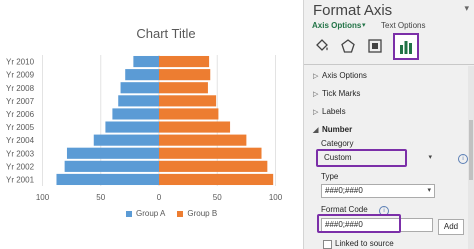 This screenshot has width=474, height=249. Describe the element at coordinates (332, 129) in the screenshot. I see `section-number: ◢ Number` at that location.